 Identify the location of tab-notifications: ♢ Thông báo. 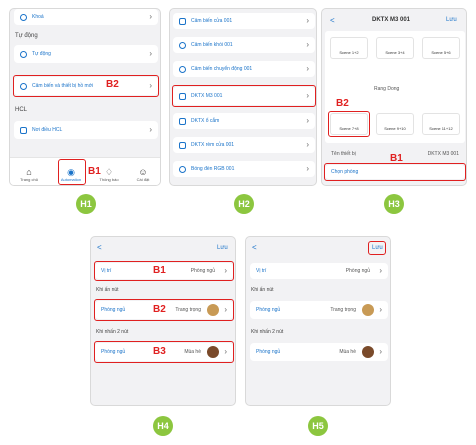
(109, 174).